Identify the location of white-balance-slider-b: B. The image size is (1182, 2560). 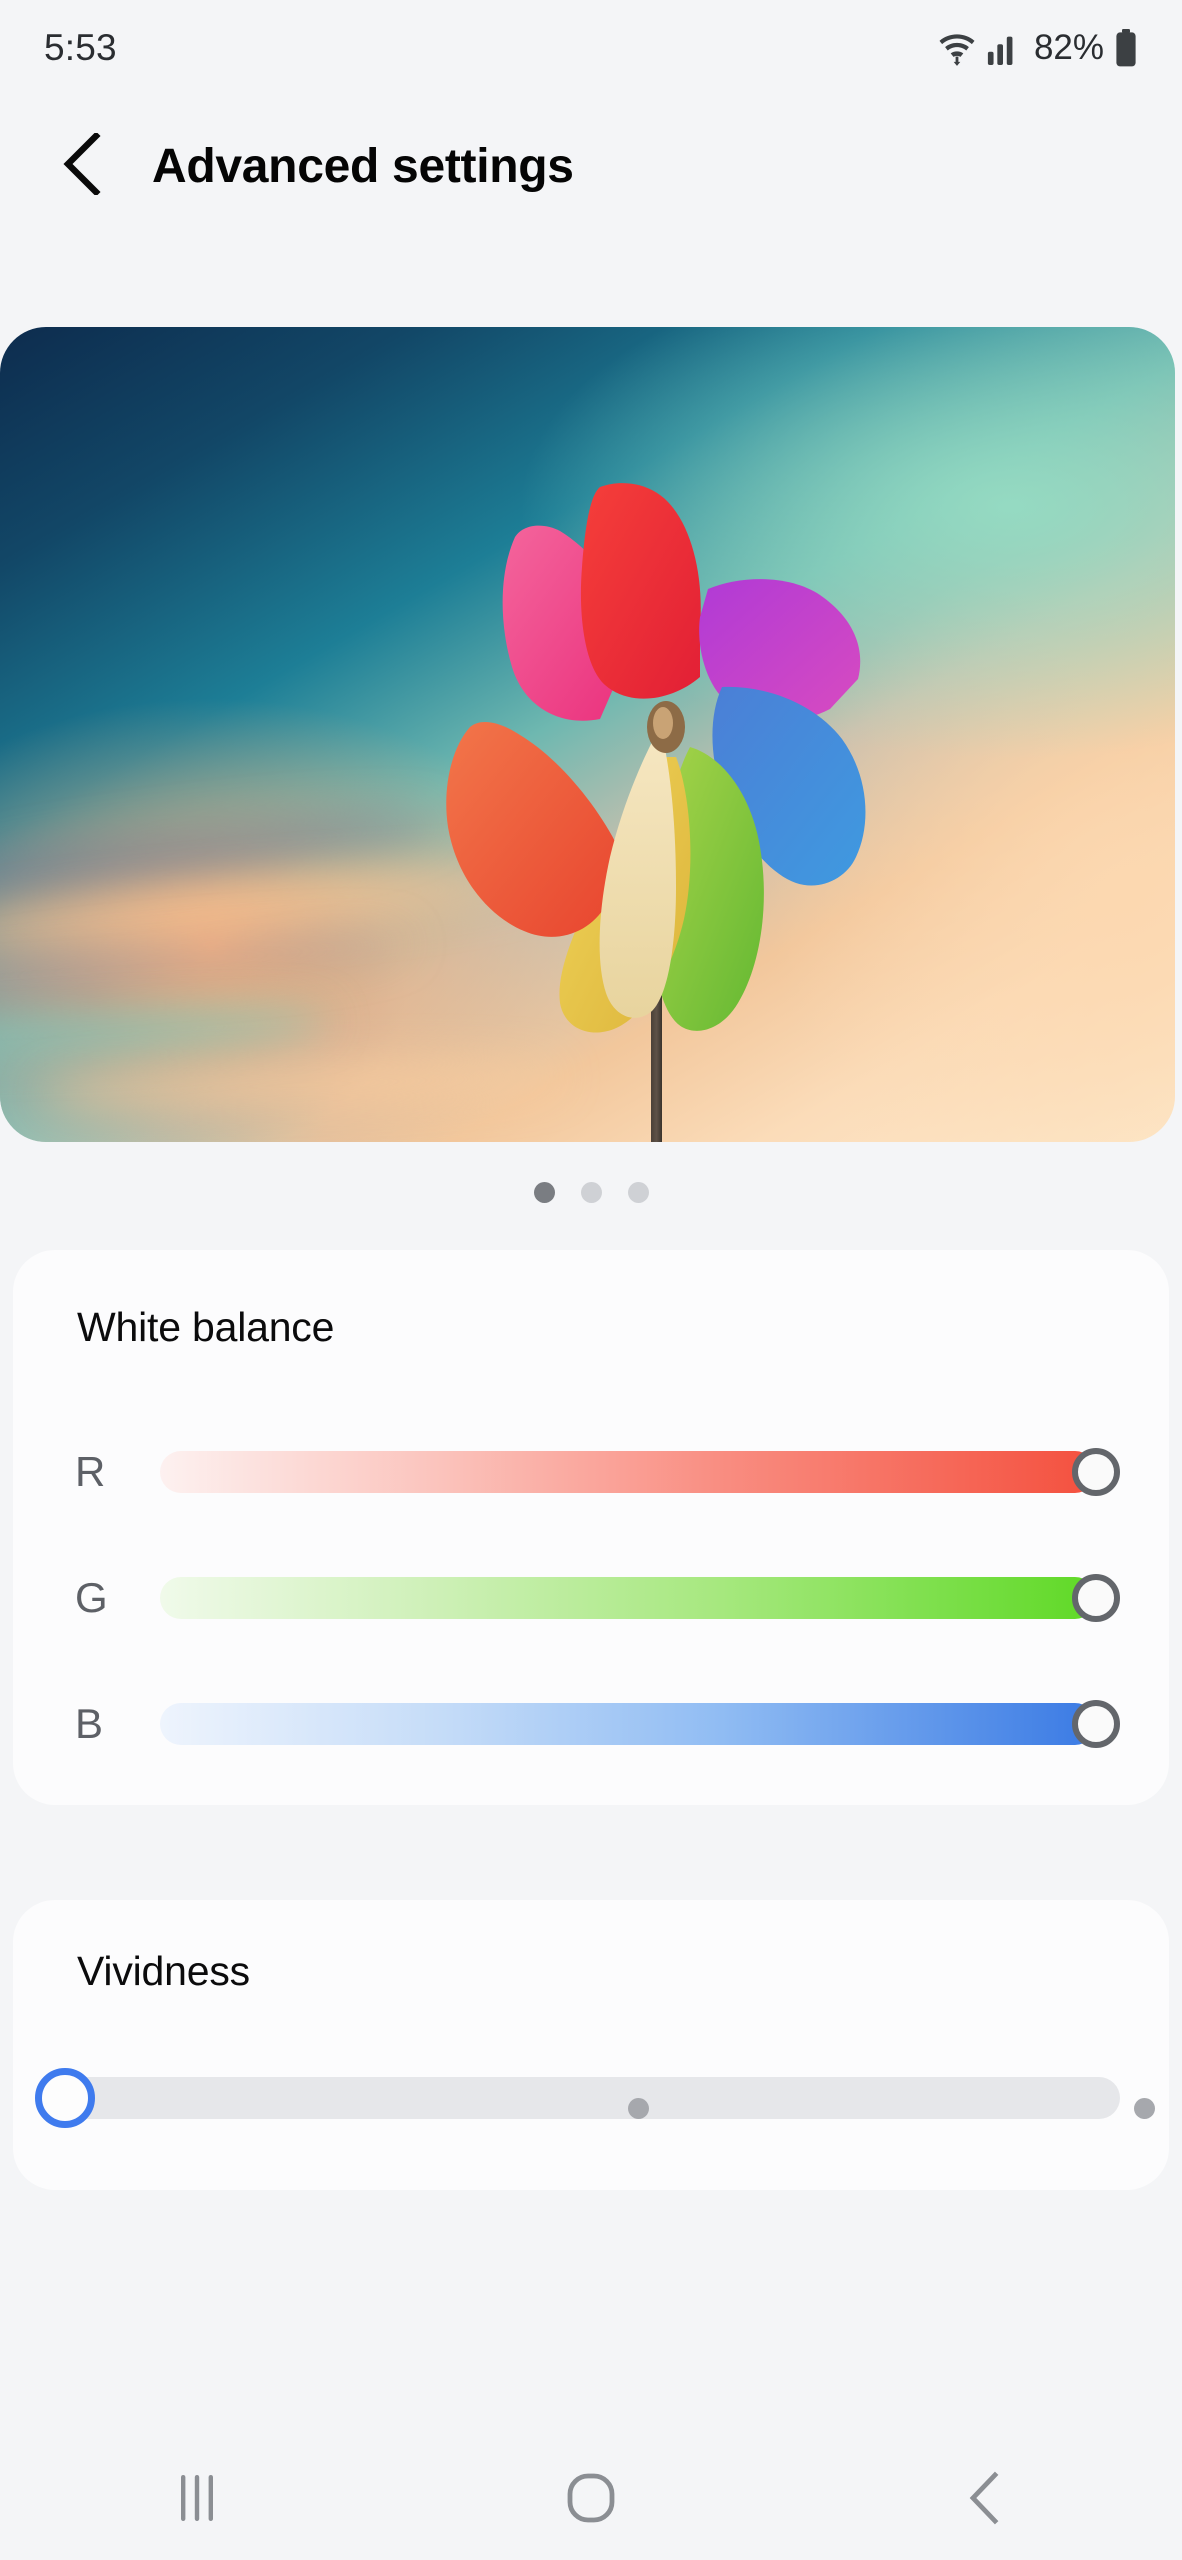
(591, 1724).